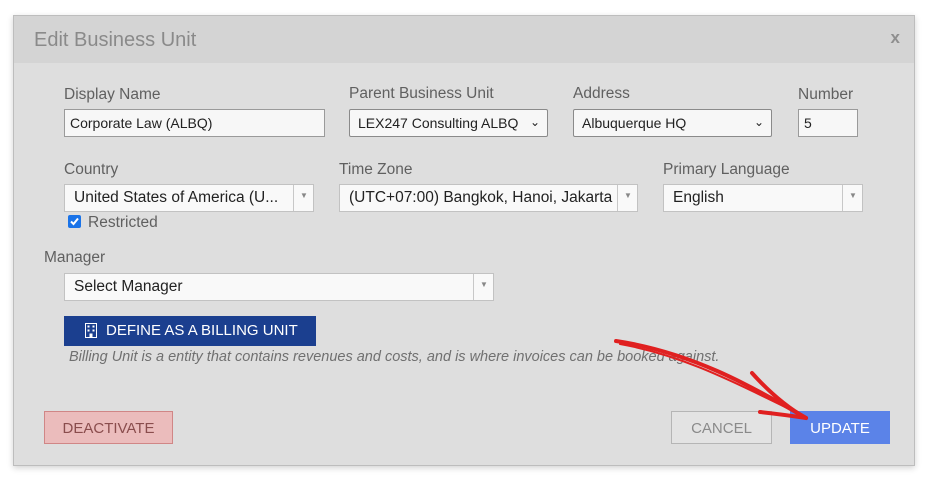 This screenshot has height=479, width=928. Describe the element at coordinates (91, 169) in the screenshot. I see `country-label: Country` at that location.